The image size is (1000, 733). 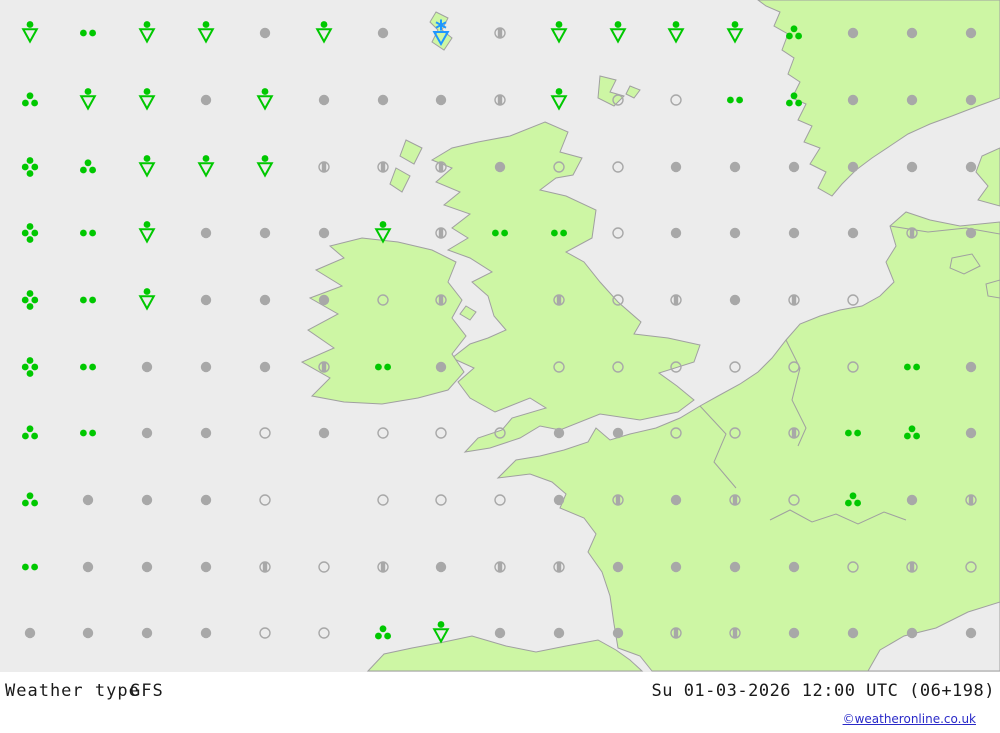 I want to click on land-great-britain, so click(x=565, y=287).